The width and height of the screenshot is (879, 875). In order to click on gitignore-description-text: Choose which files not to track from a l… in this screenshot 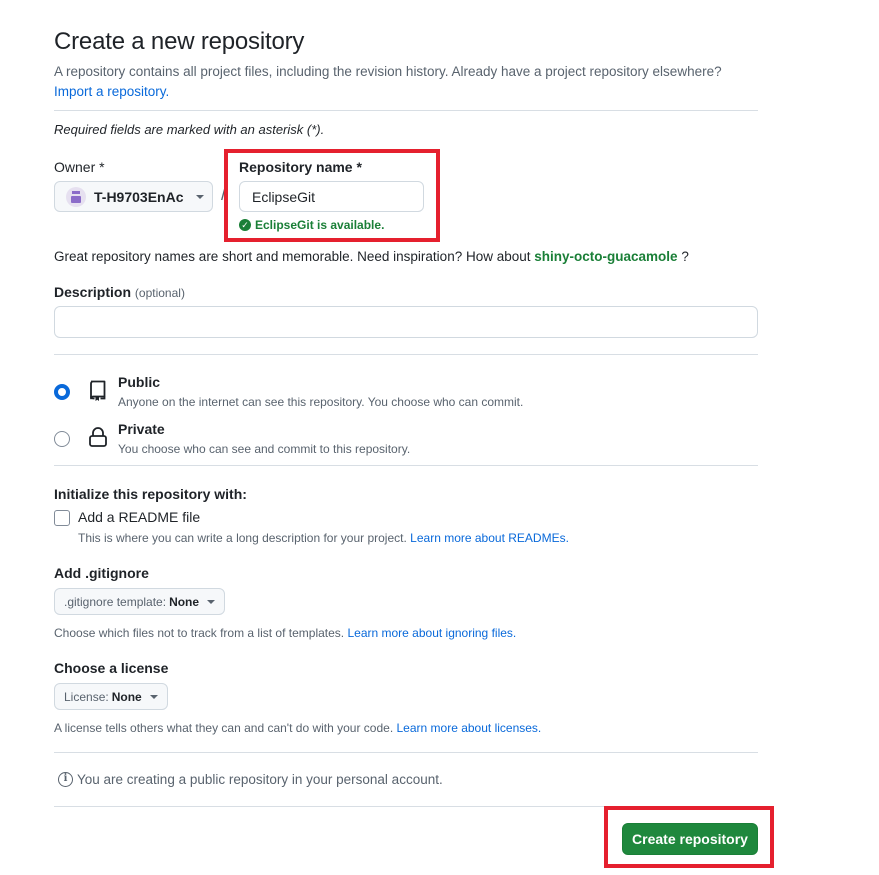, I will do `click(199, 633)`.